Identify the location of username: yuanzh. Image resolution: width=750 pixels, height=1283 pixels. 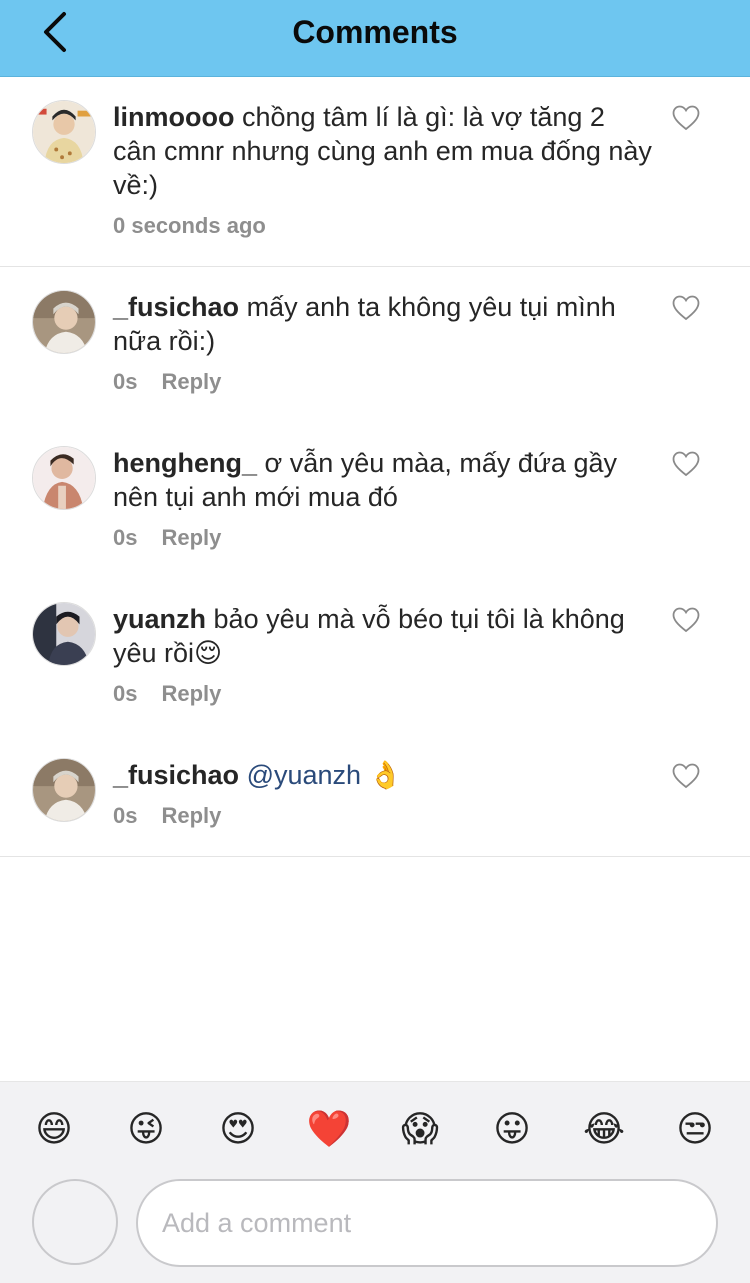
(159, 619).